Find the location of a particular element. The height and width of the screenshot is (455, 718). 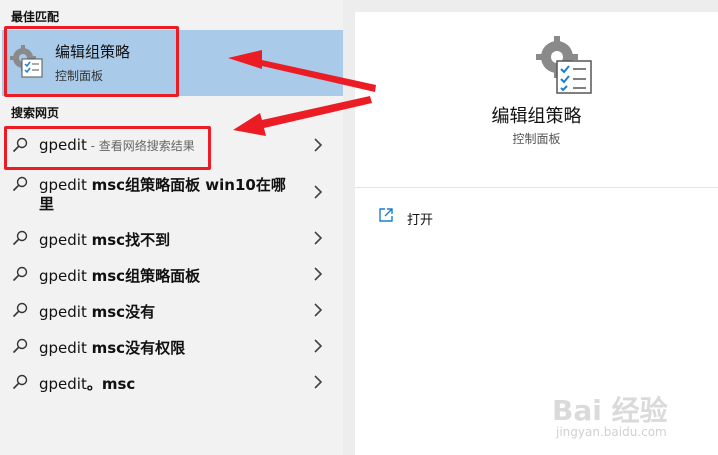

web-result-row: gpedit msc组策略面板 is located at coordinates (171, 274).